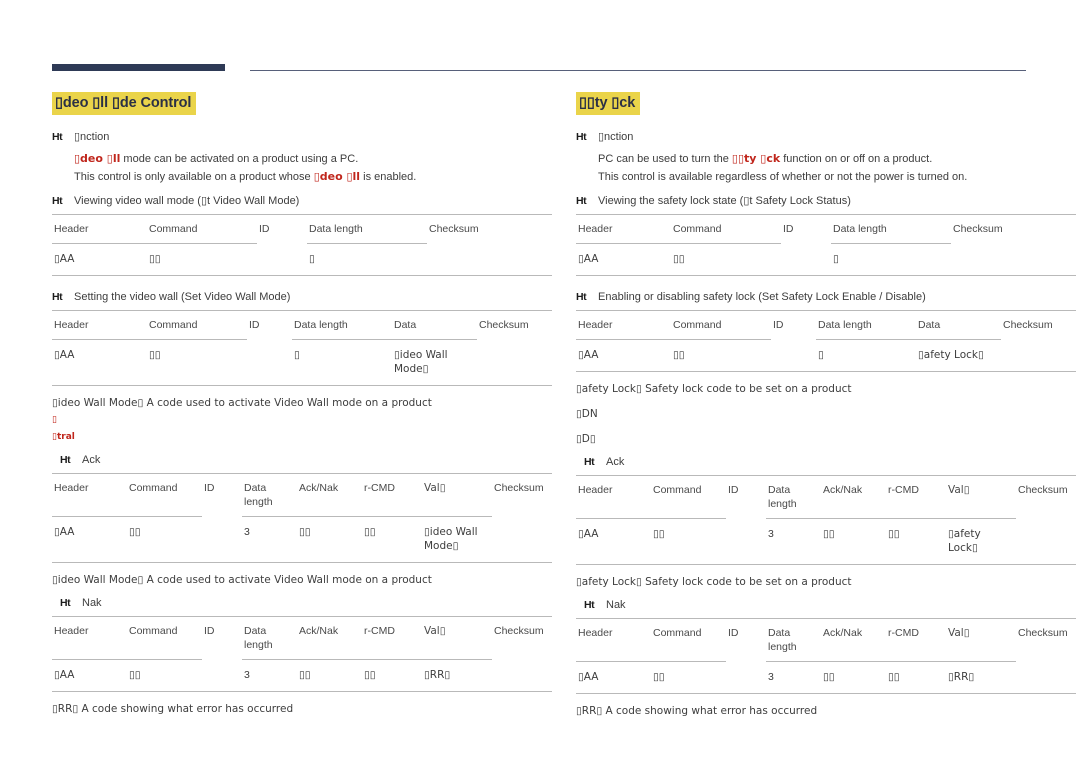 The height and width of the screenshot is (763, 1080). Describe the element at coordinates (826, 259) in the screenshot. I see `table-value-row: ▯AA ▯▯ ▯` at that location.